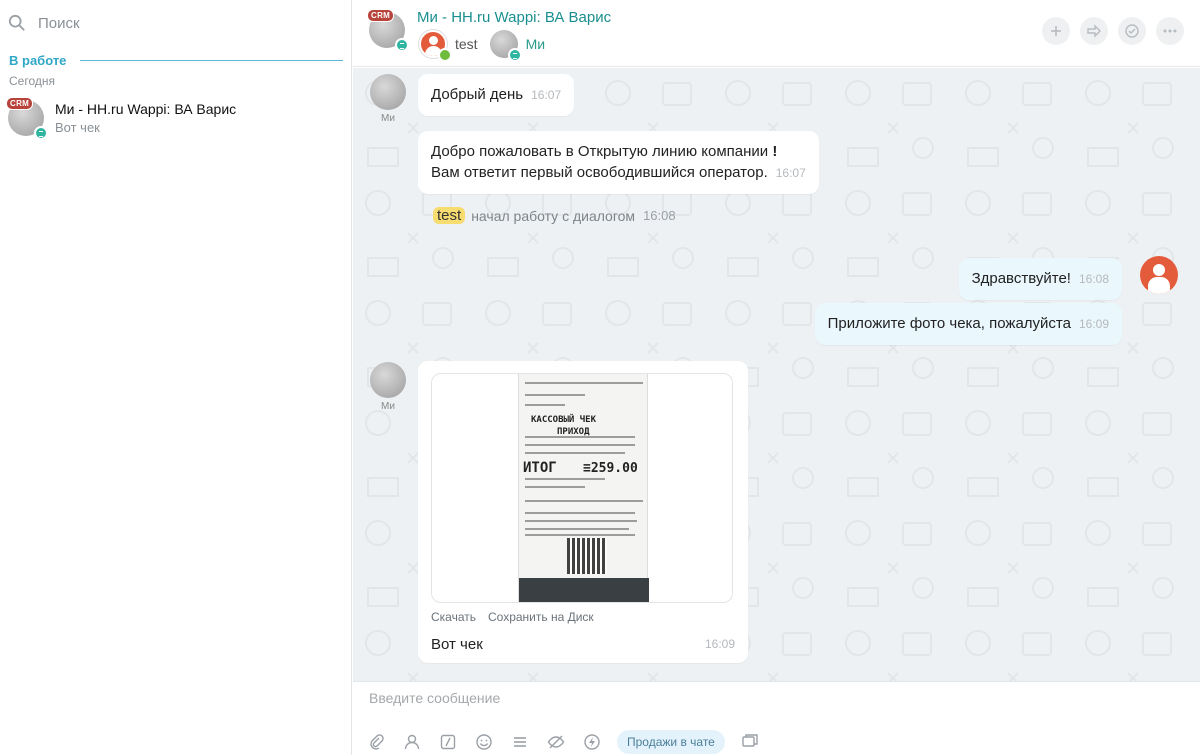  Describe the element at coordinates (449, 215) in the screenshot. I see `operator-tag: test` at that location.